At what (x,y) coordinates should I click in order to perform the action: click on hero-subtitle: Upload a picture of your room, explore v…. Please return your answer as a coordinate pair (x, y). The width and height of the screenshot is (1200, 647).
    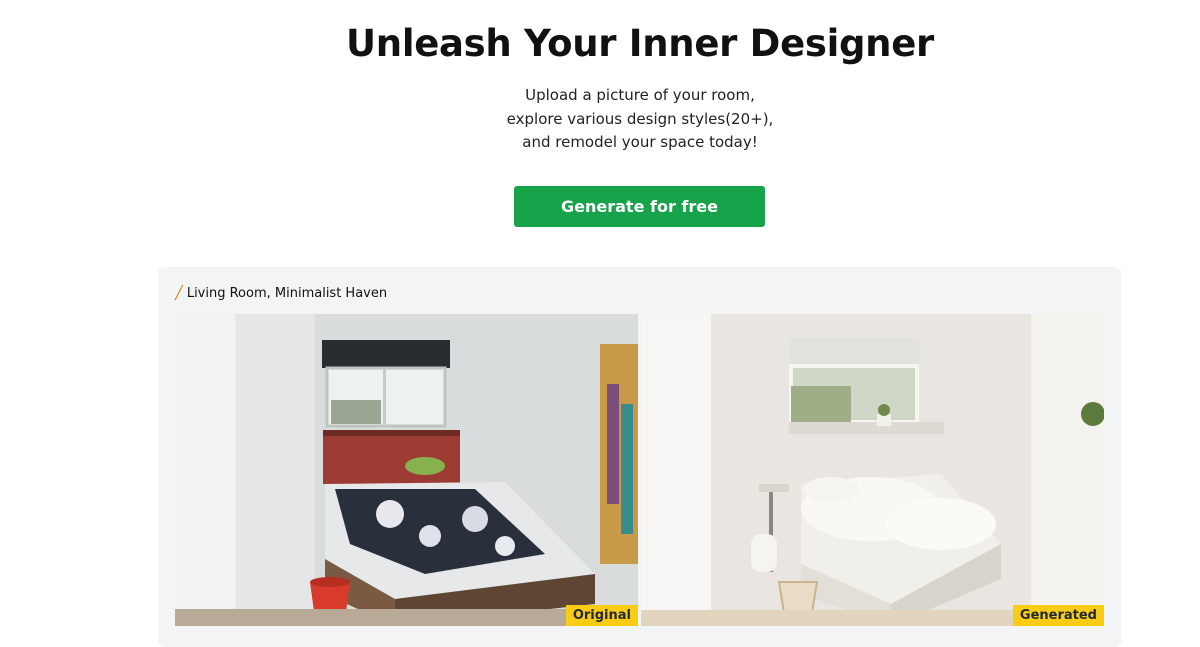
    Looking at the image, I should click on (600, 119).